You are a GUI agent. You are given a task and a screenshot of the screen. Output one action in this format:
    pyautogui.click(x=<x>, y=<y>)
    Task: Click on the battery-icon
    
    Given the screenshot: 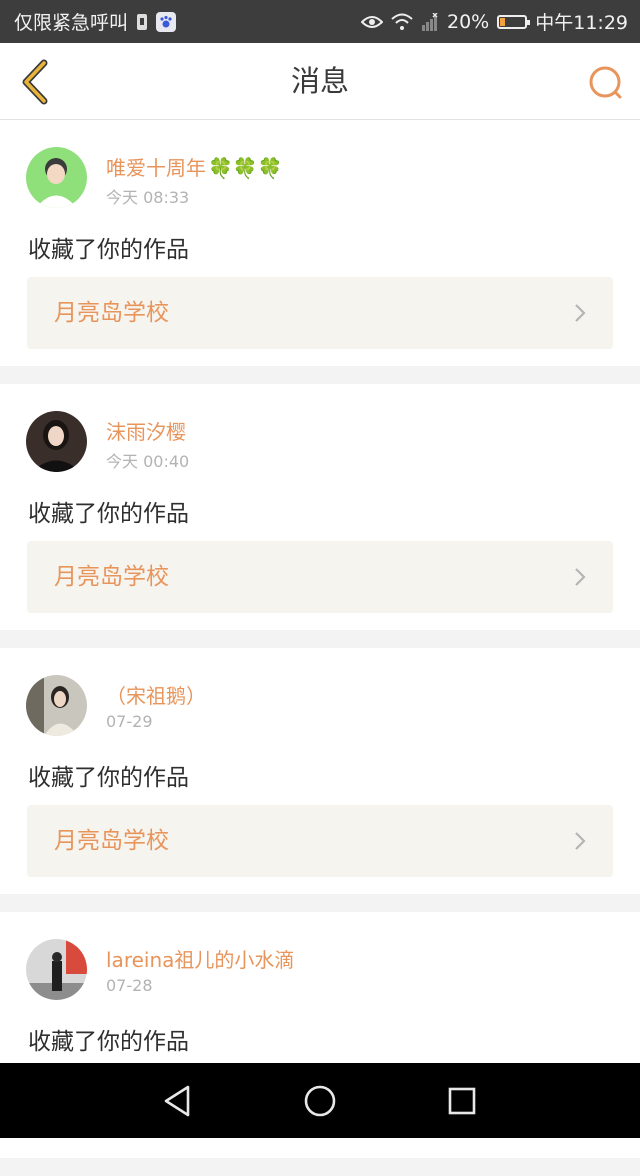 What is the action you would take?
    pyautogui.click(x=514, y=21)
    